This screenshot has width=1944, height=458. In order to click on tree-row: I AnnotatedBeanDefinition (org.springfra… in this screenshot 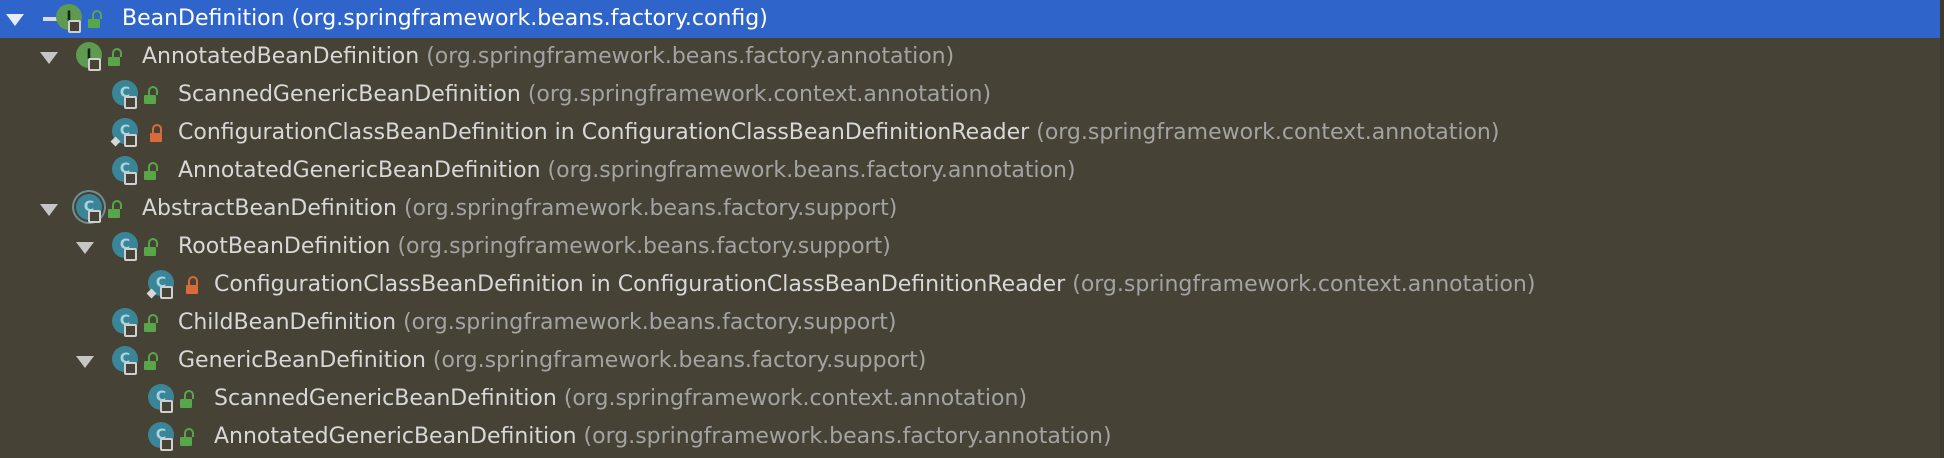, I will do `click(970, 57)`.